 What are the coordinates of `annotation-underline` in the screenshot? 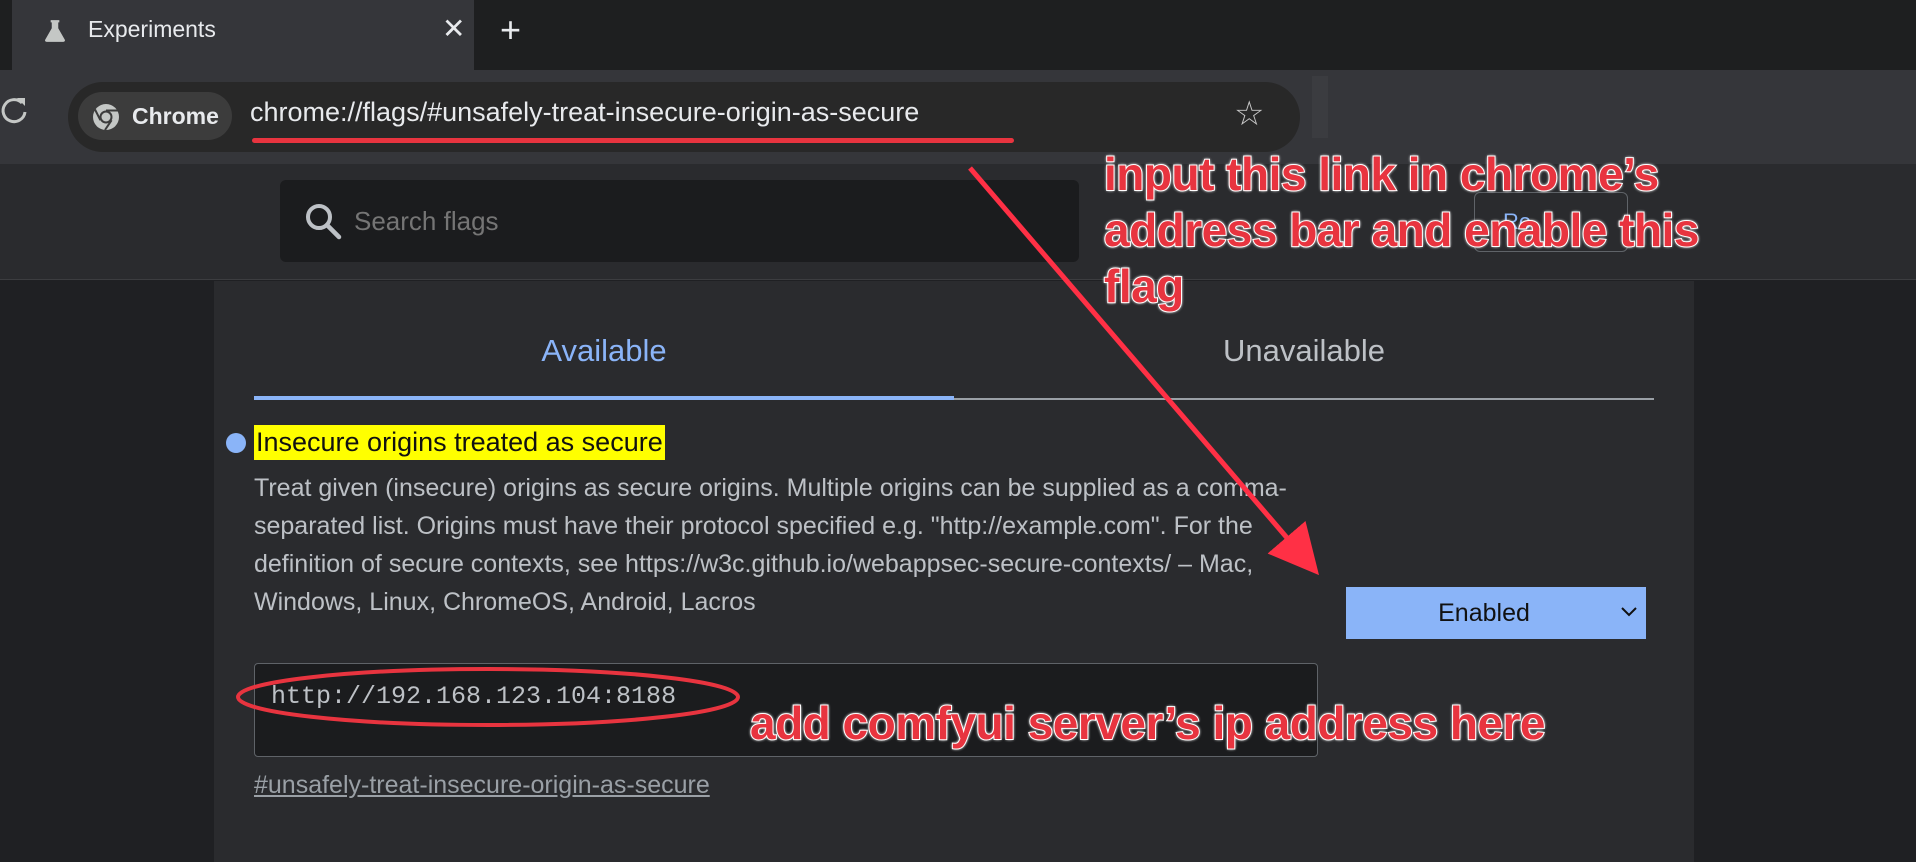 It's located at (633, 140).